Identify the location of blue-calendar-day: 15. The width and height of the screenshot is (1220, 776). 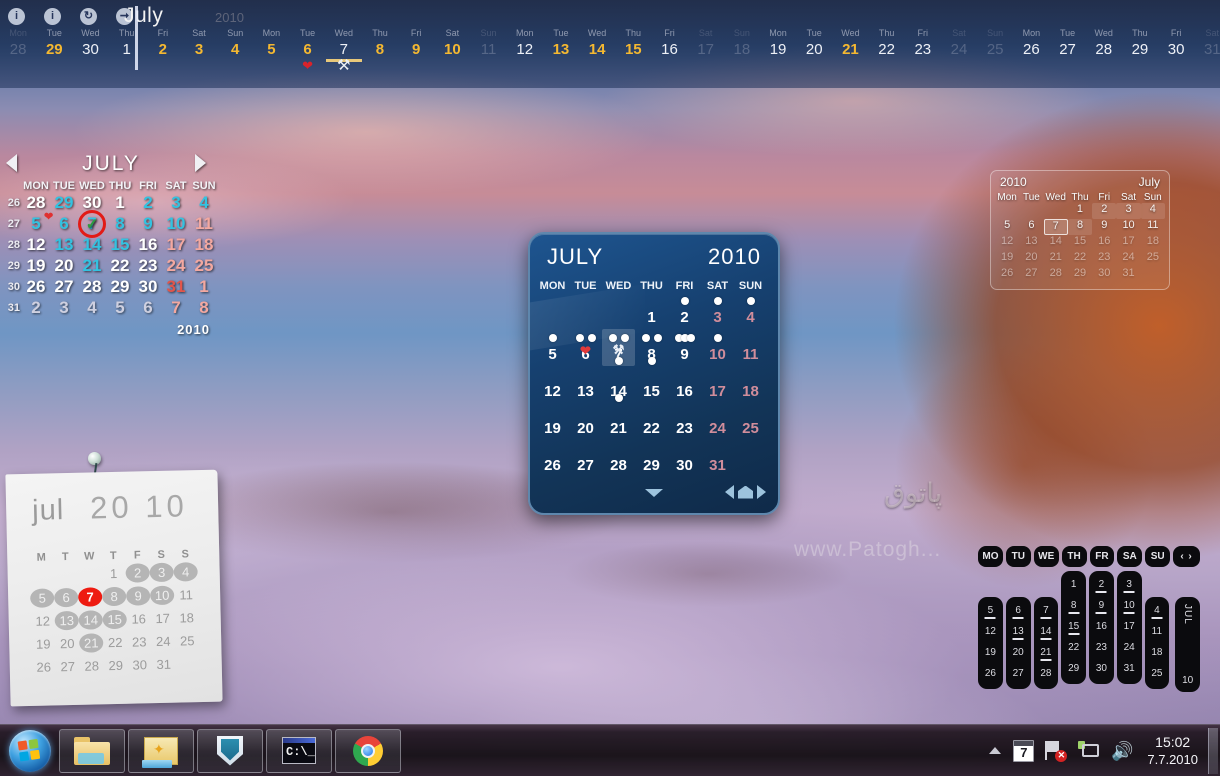
(651, 384).